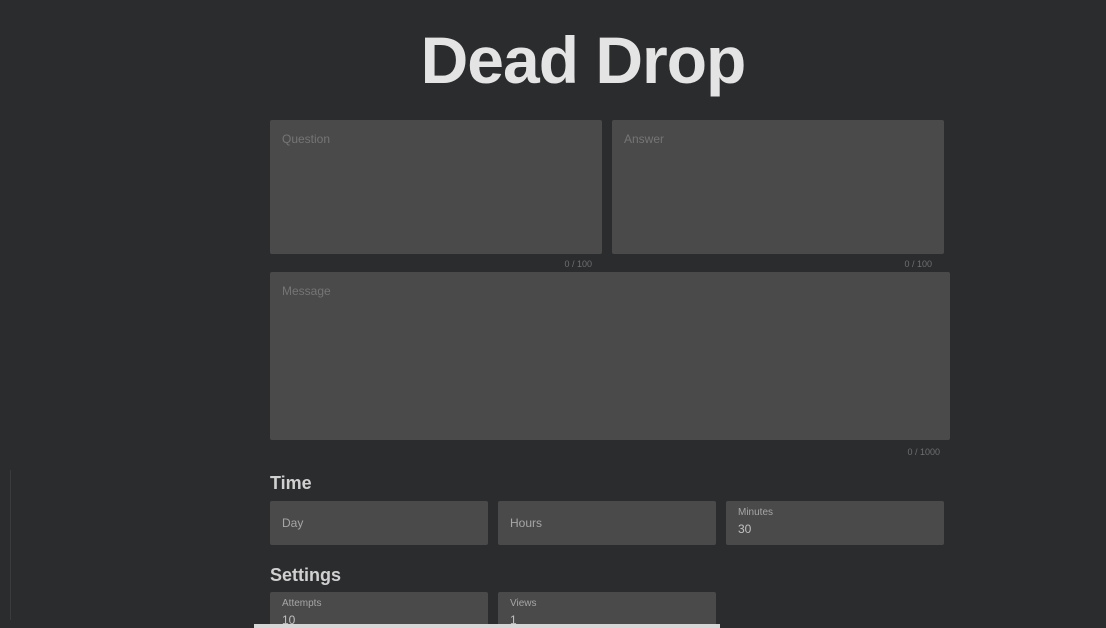 Image resolution: width=1106 pixels, height=628 pixels. I want to click on views-label: Views, so click(523, 603).